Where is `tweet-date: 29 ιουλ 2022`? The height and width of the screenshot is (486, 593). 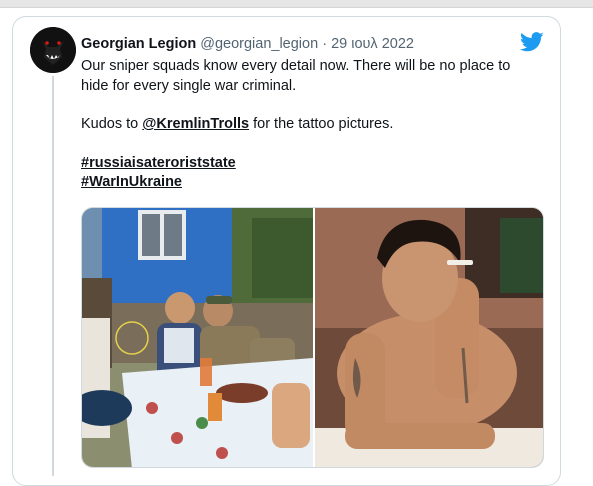 tweet-date: 29 ιουλ 2022 is located at coordinates (372, 44).